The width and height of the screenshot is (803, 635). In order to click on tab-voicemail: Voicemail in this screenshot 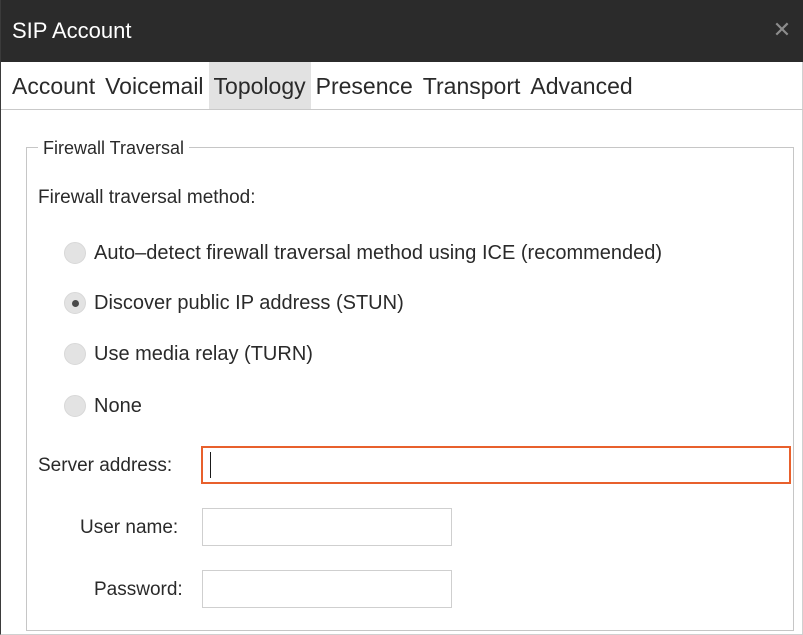, I will do `click(154, 85)`.